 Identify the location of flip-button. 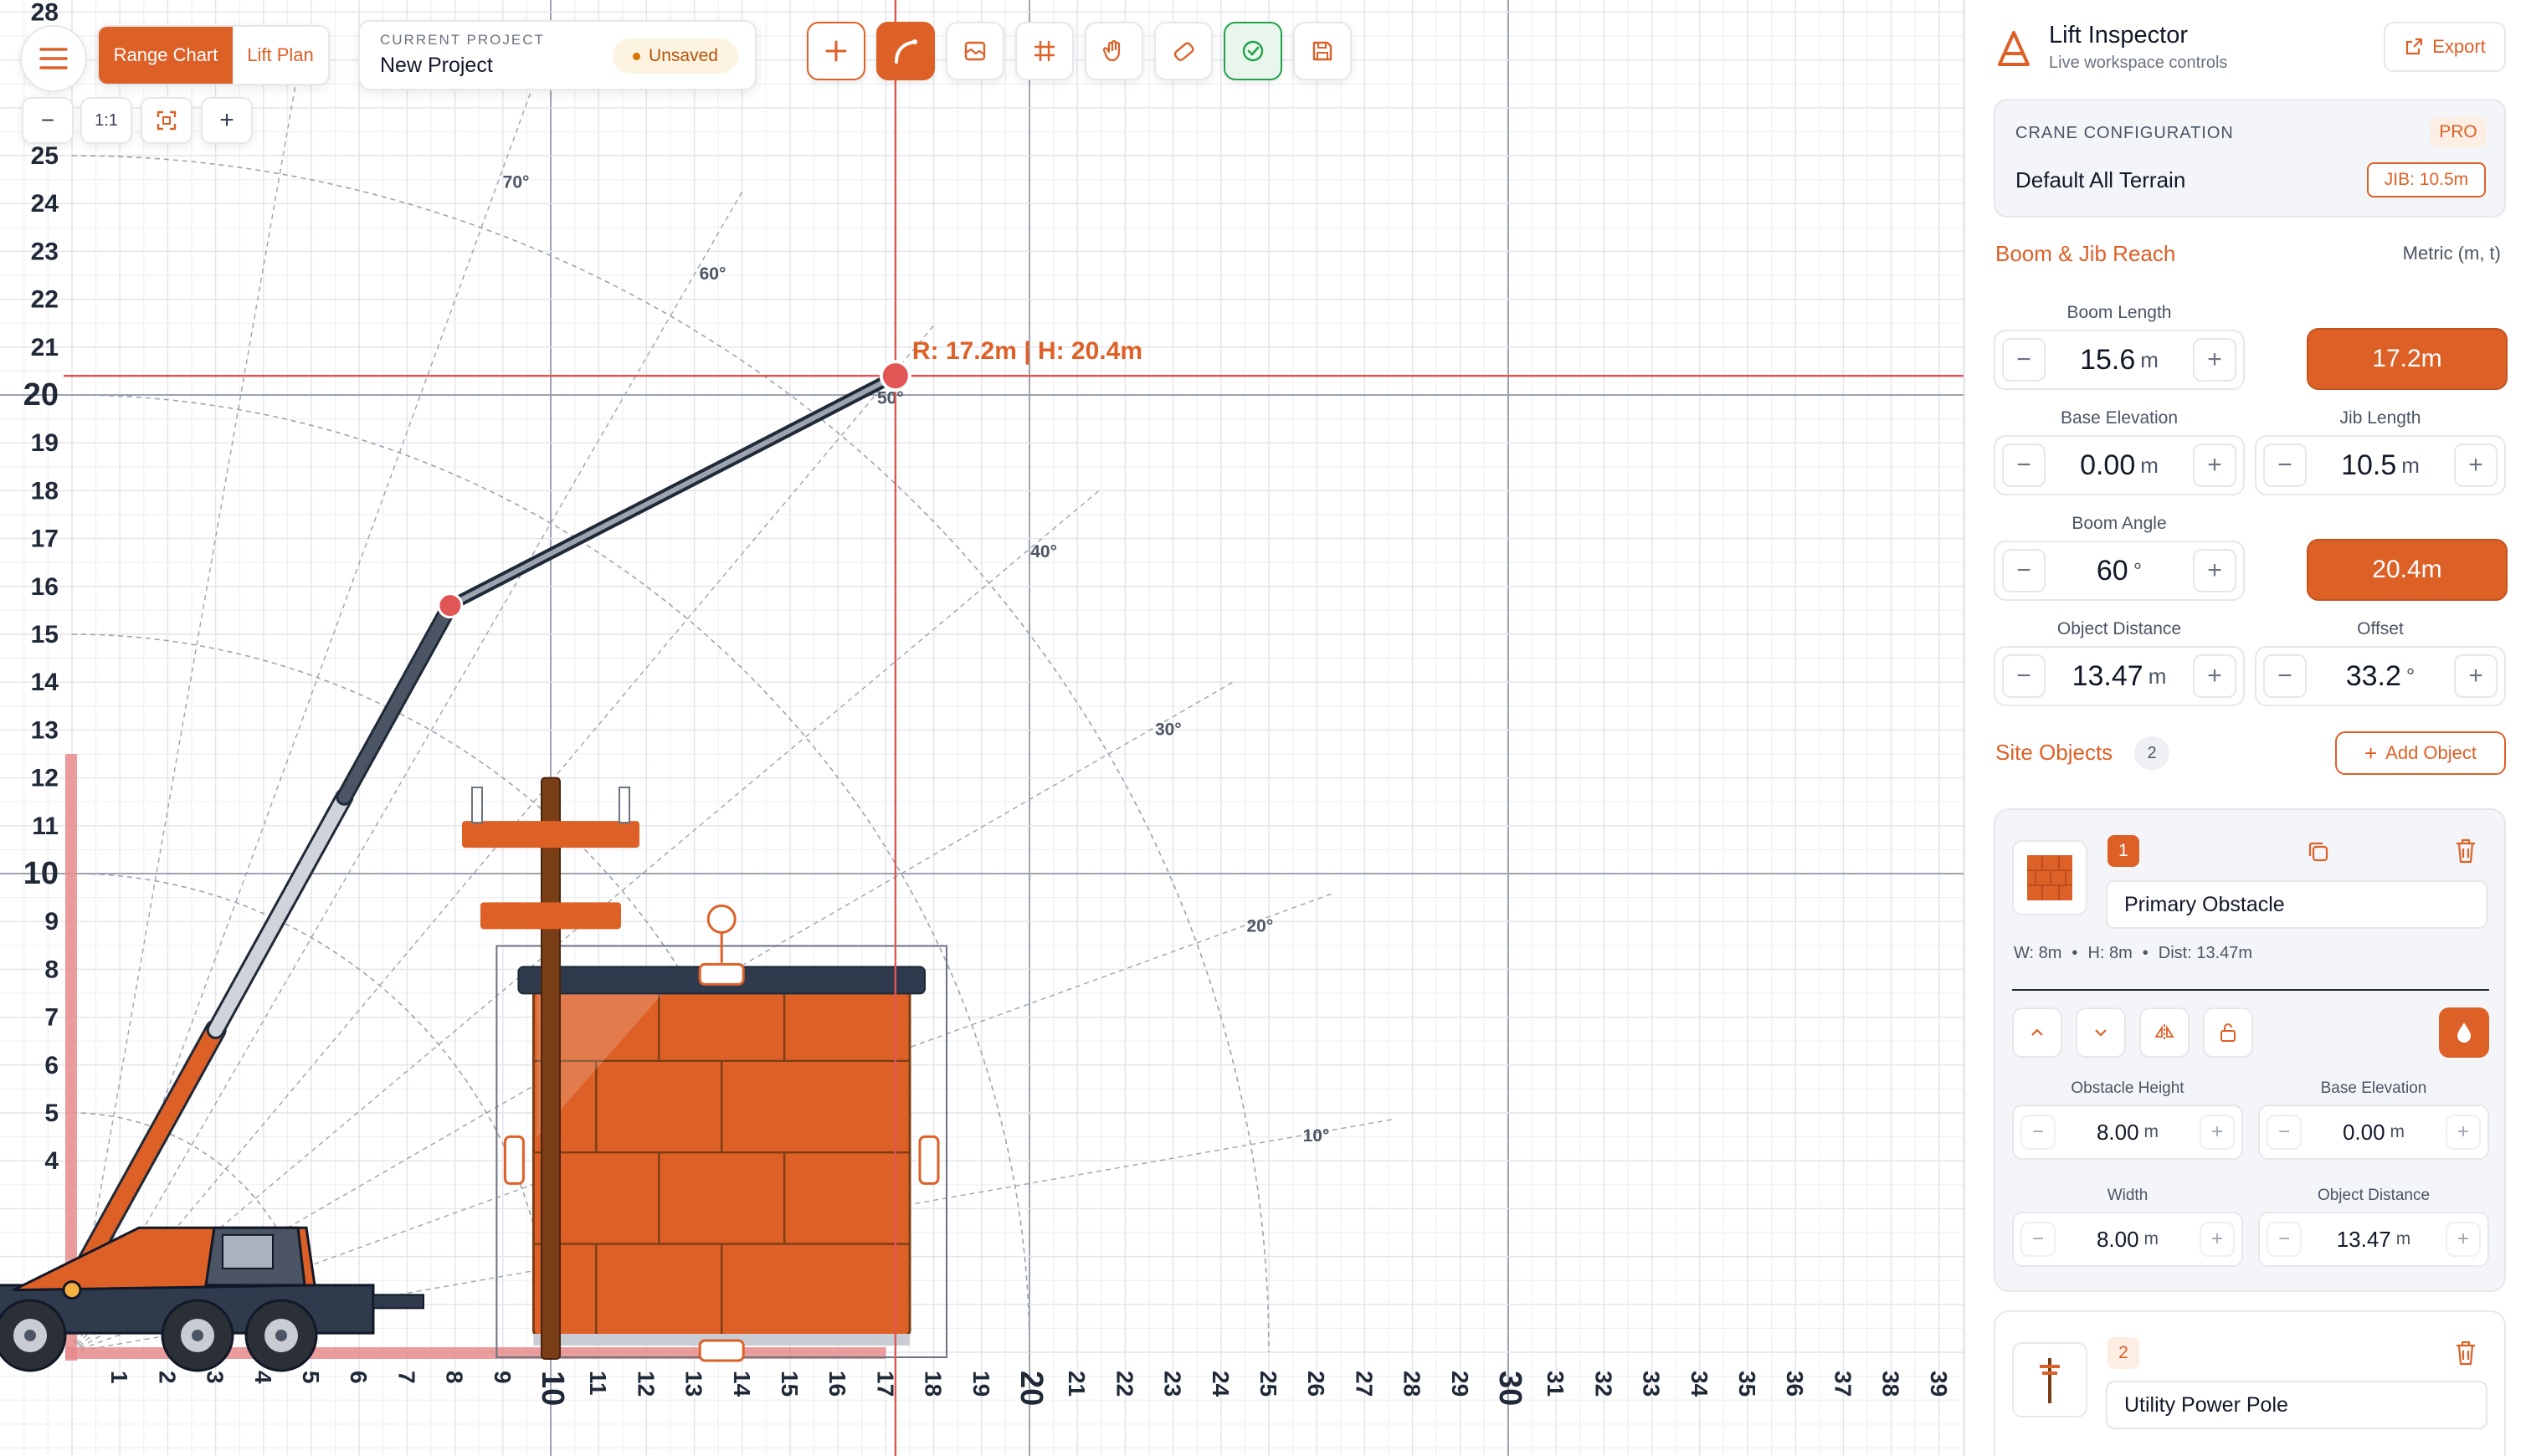
(2164, 1032).